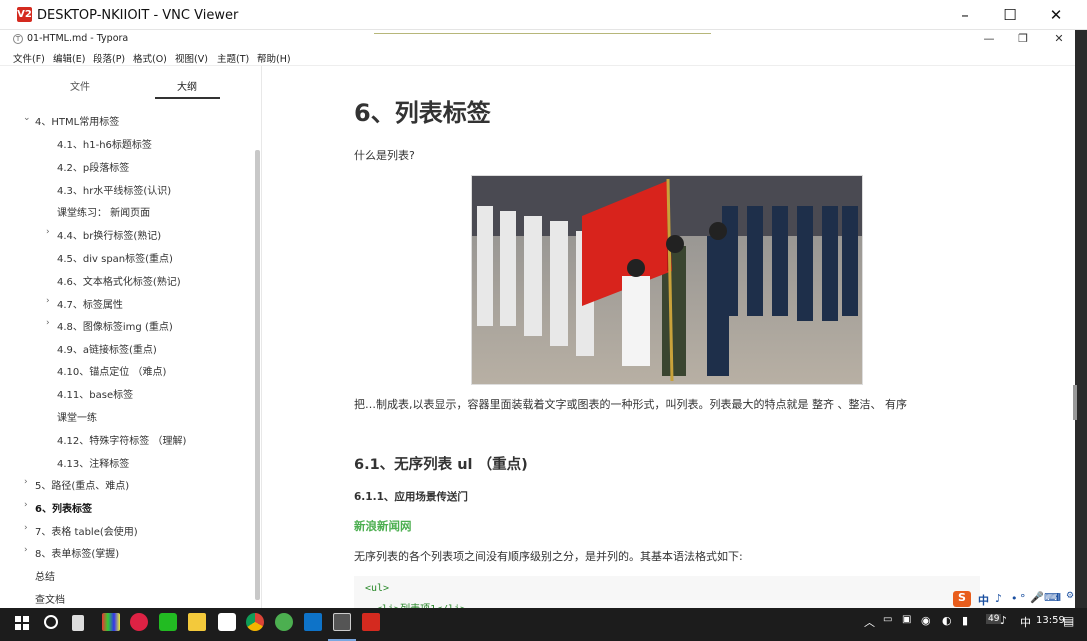 Image resolution: width=1087 pixels, height=641 pixels. Describe the element at coordinates (119, 280) in the screenshot. I see `outline-item-4-6: 4.6、文本格式化标签(熟记)` at that location.